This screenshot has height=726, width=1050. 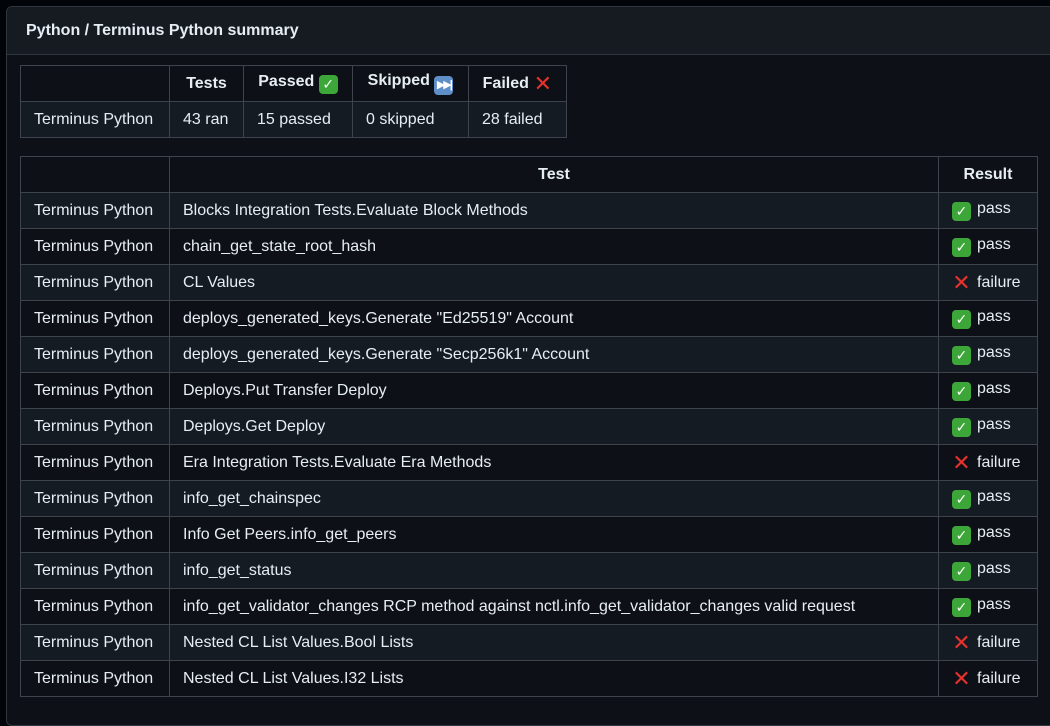 I want to click on summary-header-failed: Failed ✕, so click(x=517, y=83).